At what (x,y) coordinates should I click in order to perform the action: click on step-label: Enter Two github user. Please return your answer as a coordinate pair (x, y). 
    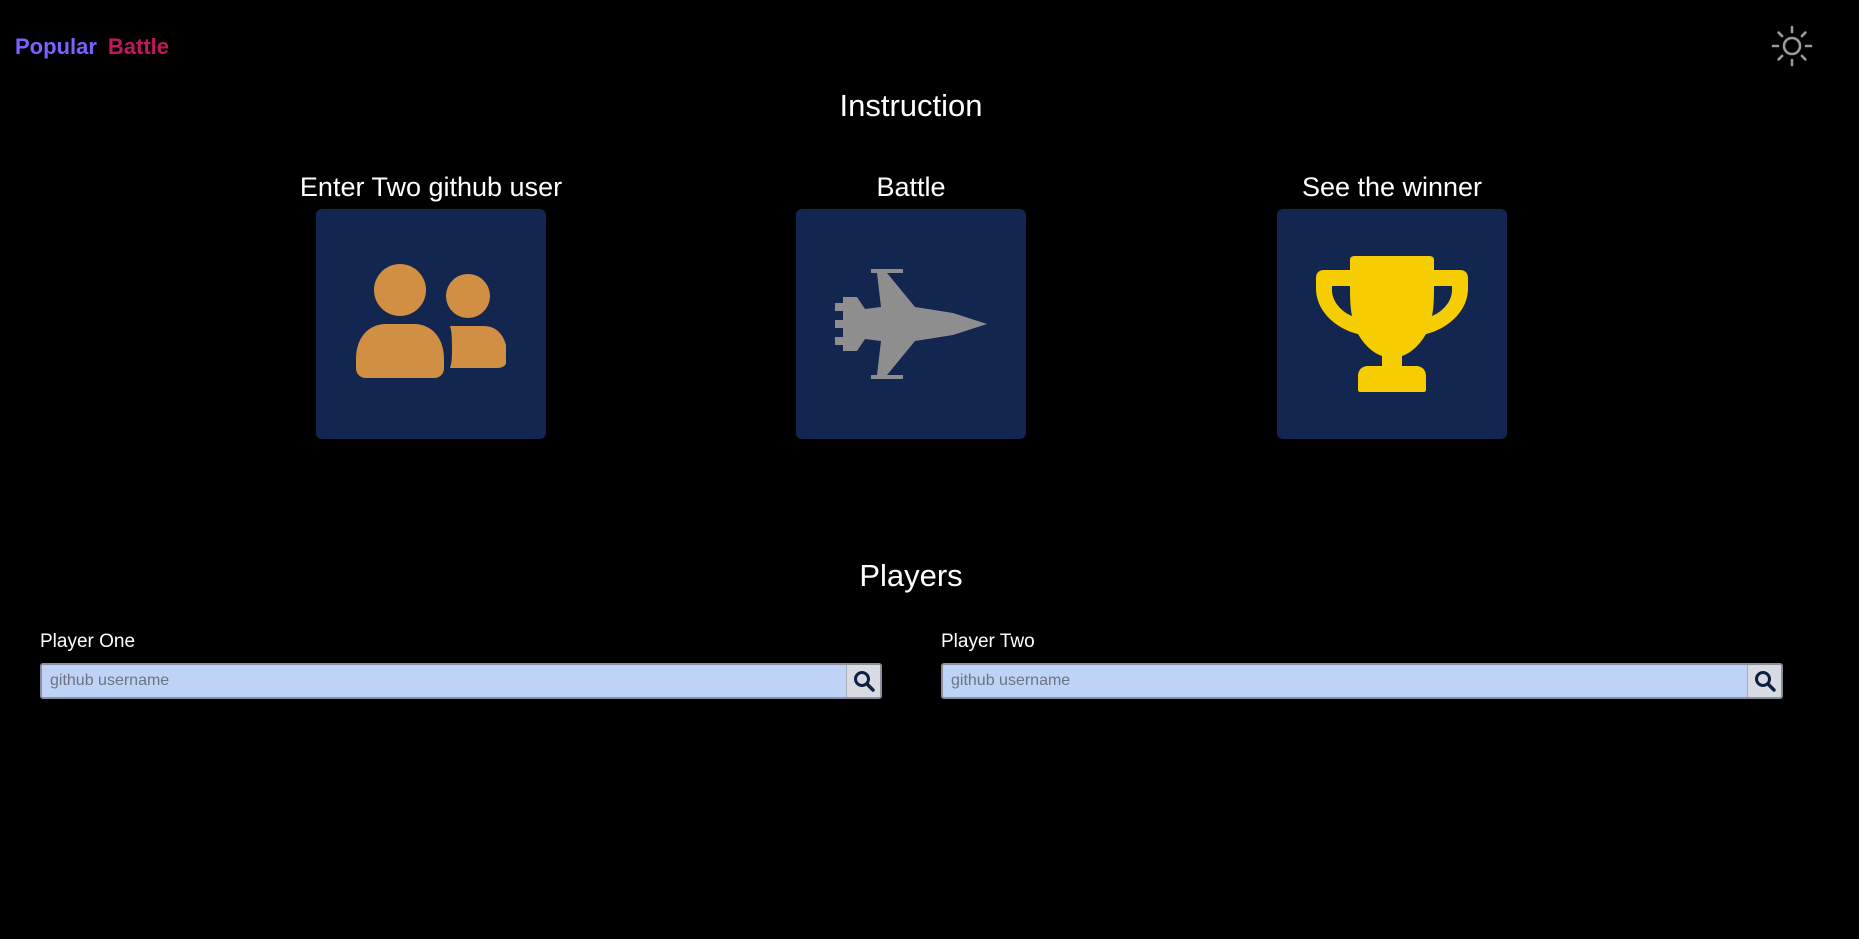
    Looking at the image, I should click on (431, 187).